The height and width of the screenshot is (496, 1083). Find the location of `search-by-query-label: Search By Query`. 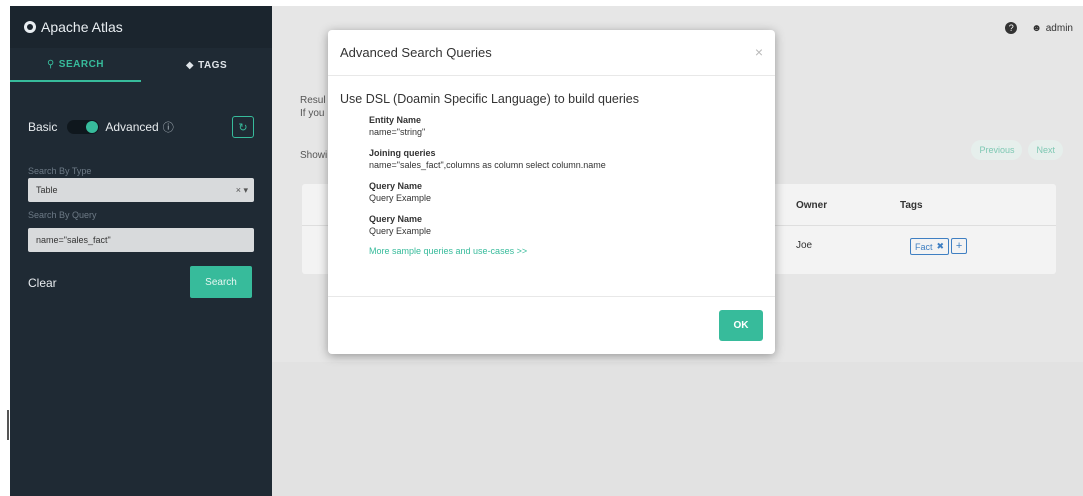

search-by-query-label: Search By Query is located at coordinates (62, 215).